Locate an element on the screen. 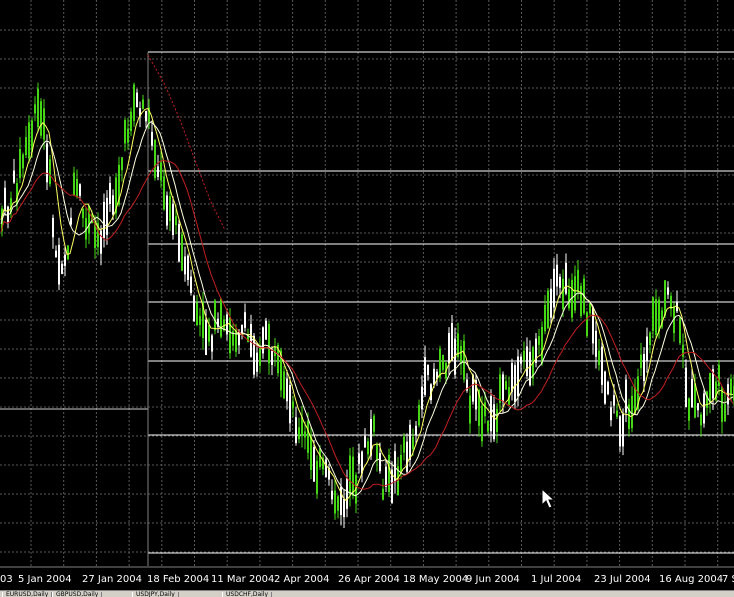 The height and width of the screenshot is (597, 734). x-tick-label: 2 Apr 2004 is located at coordinates (301, 579).